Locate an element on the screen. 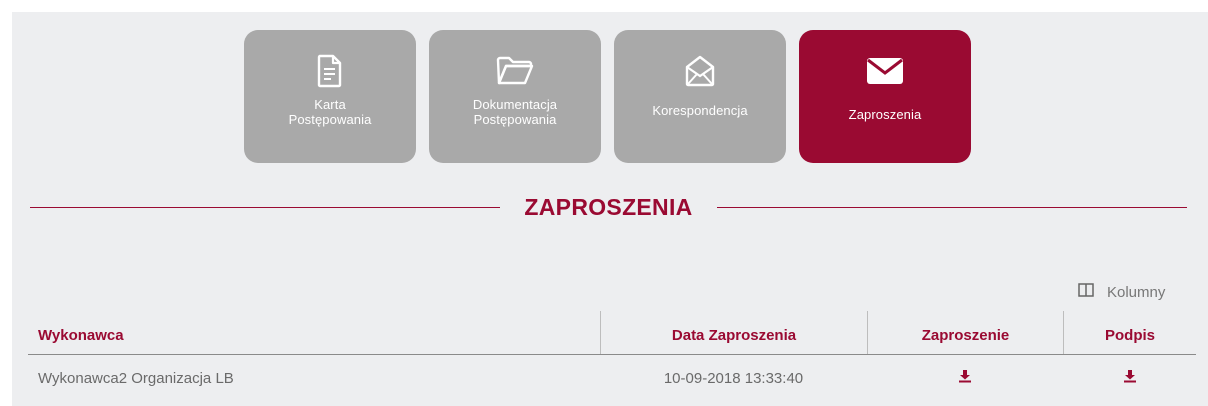 This screenshot has width=1208, height=406. columns-icon is located at coordinates (1086, 292).